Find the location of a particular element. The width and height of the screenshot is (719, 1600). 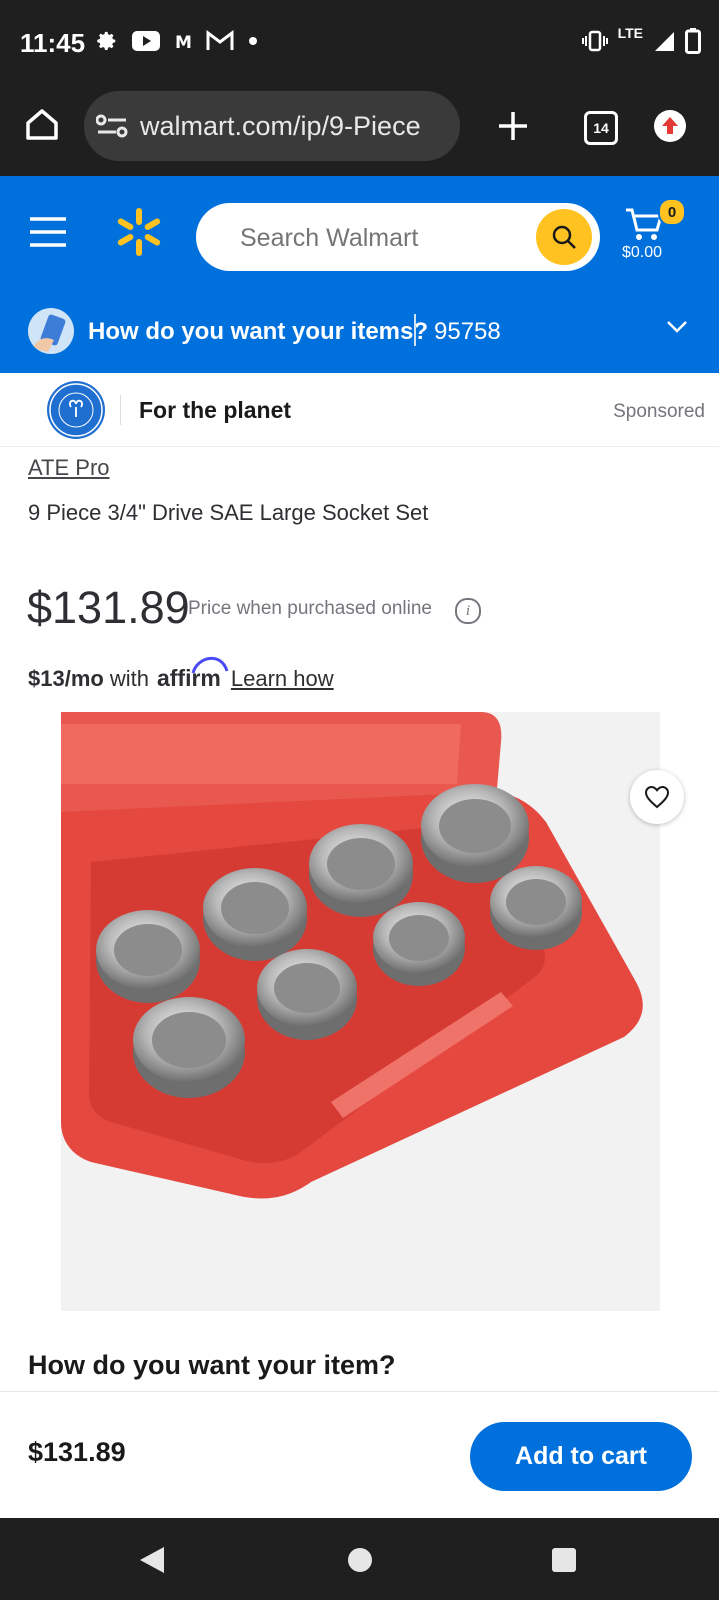

sponsored-label: Sponsored is located at coordinates (659, 411).